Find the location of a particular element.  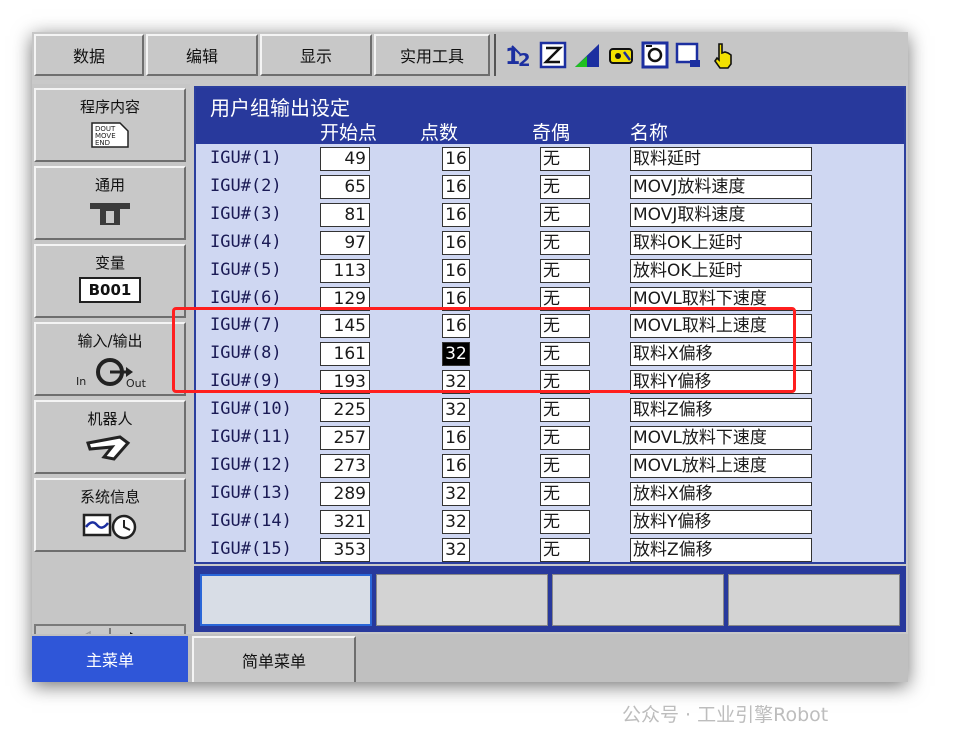

status-icon-bar: 1 2 is located at coordinates (701, 55).